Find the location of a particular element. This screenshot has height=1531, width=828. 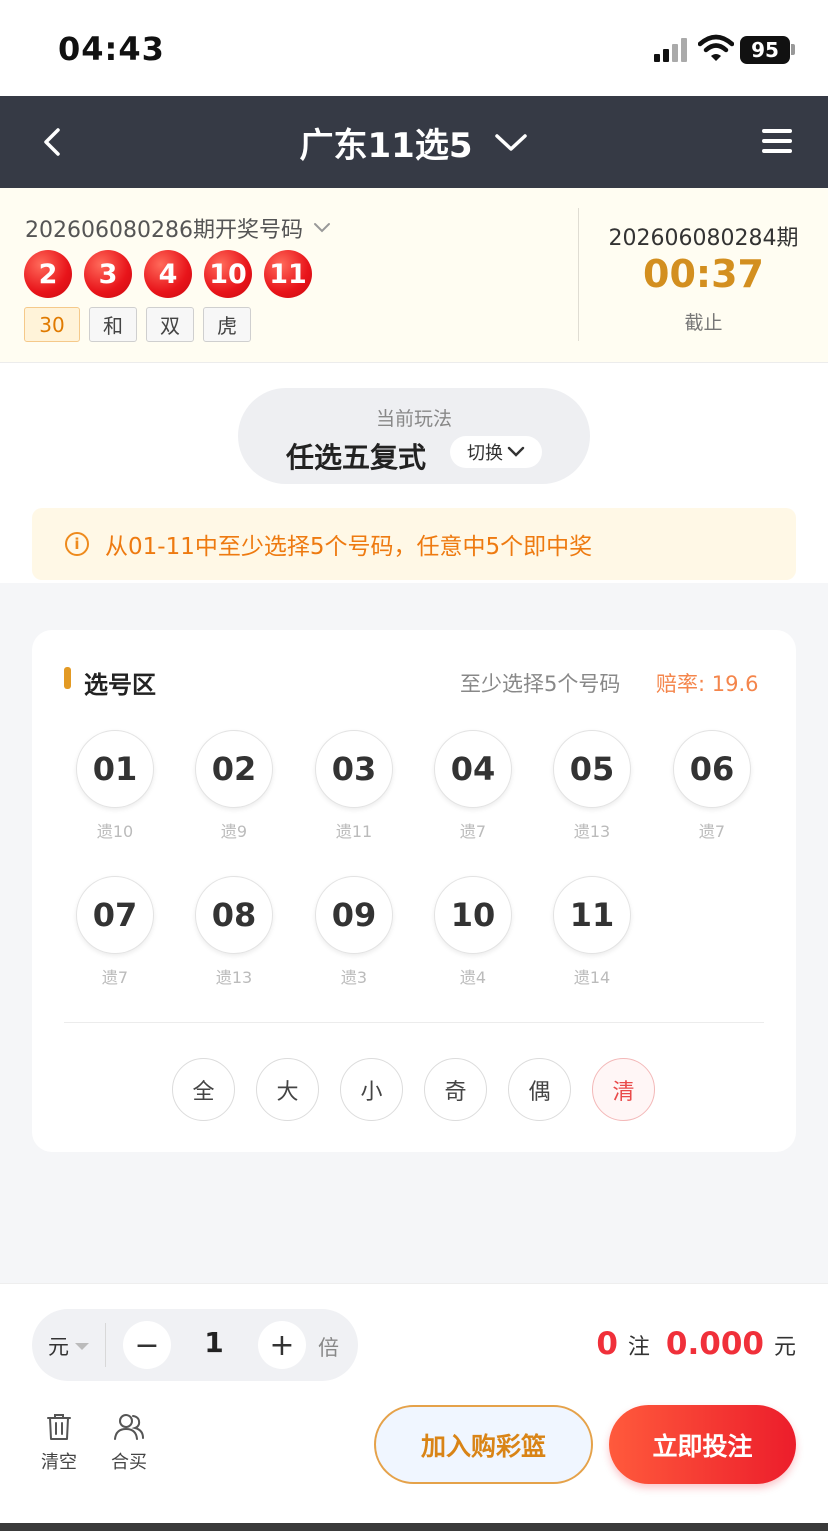

result-tag: 和 is located at coordinates (113, 324).